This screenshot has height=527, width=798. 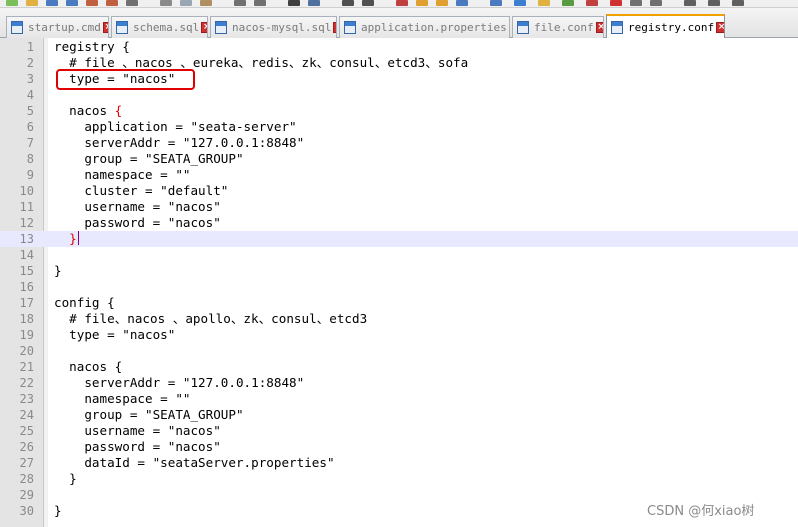 I want to click on record-macro-icon, so click(x=616, y=3).